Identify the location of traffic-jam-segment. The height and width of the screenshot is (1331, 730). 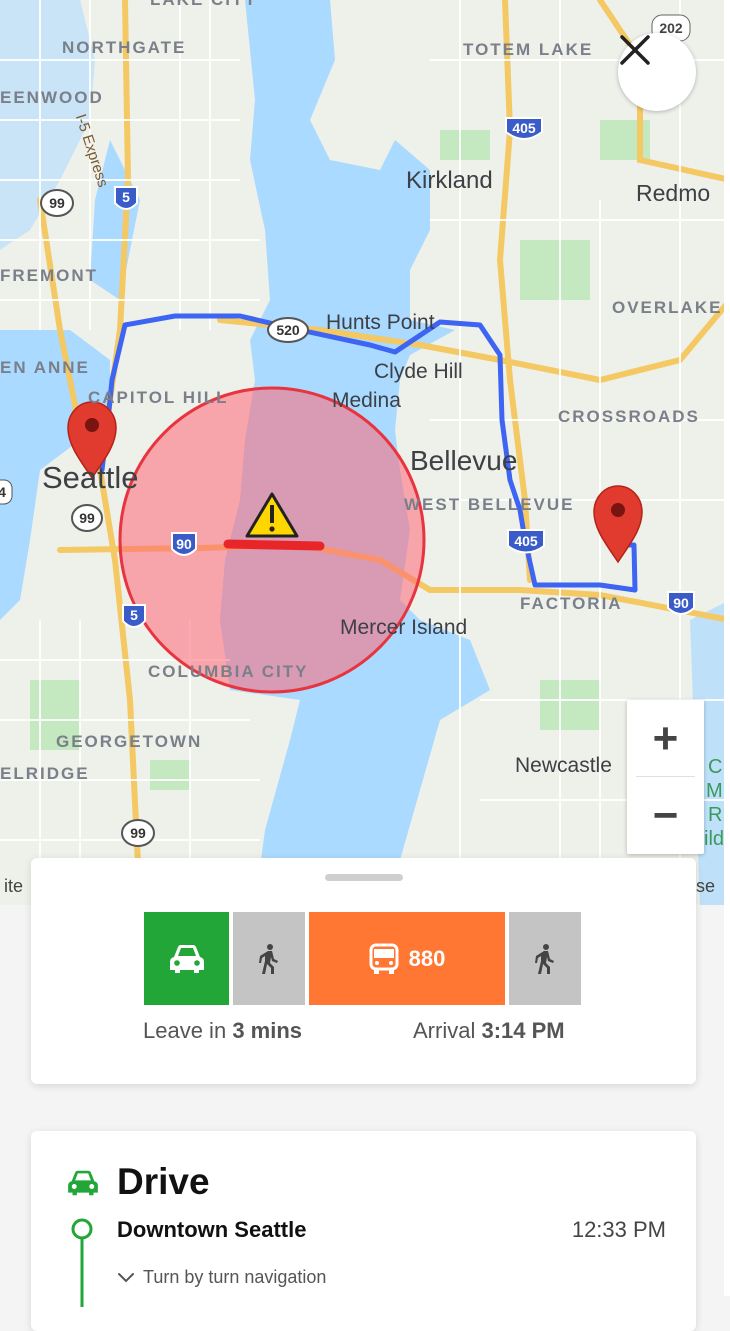
(274, 545).